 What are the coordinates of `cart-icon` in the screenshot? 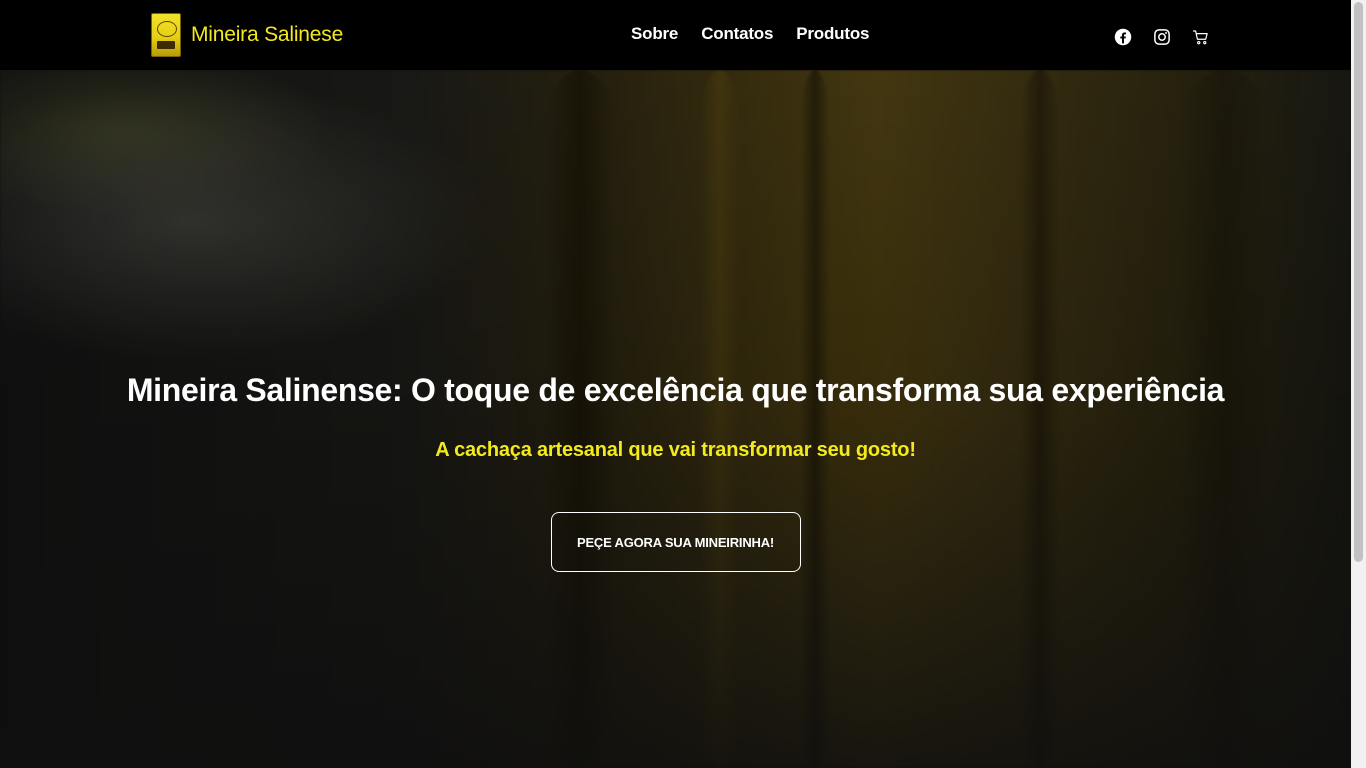 It's located at (1201, 37).